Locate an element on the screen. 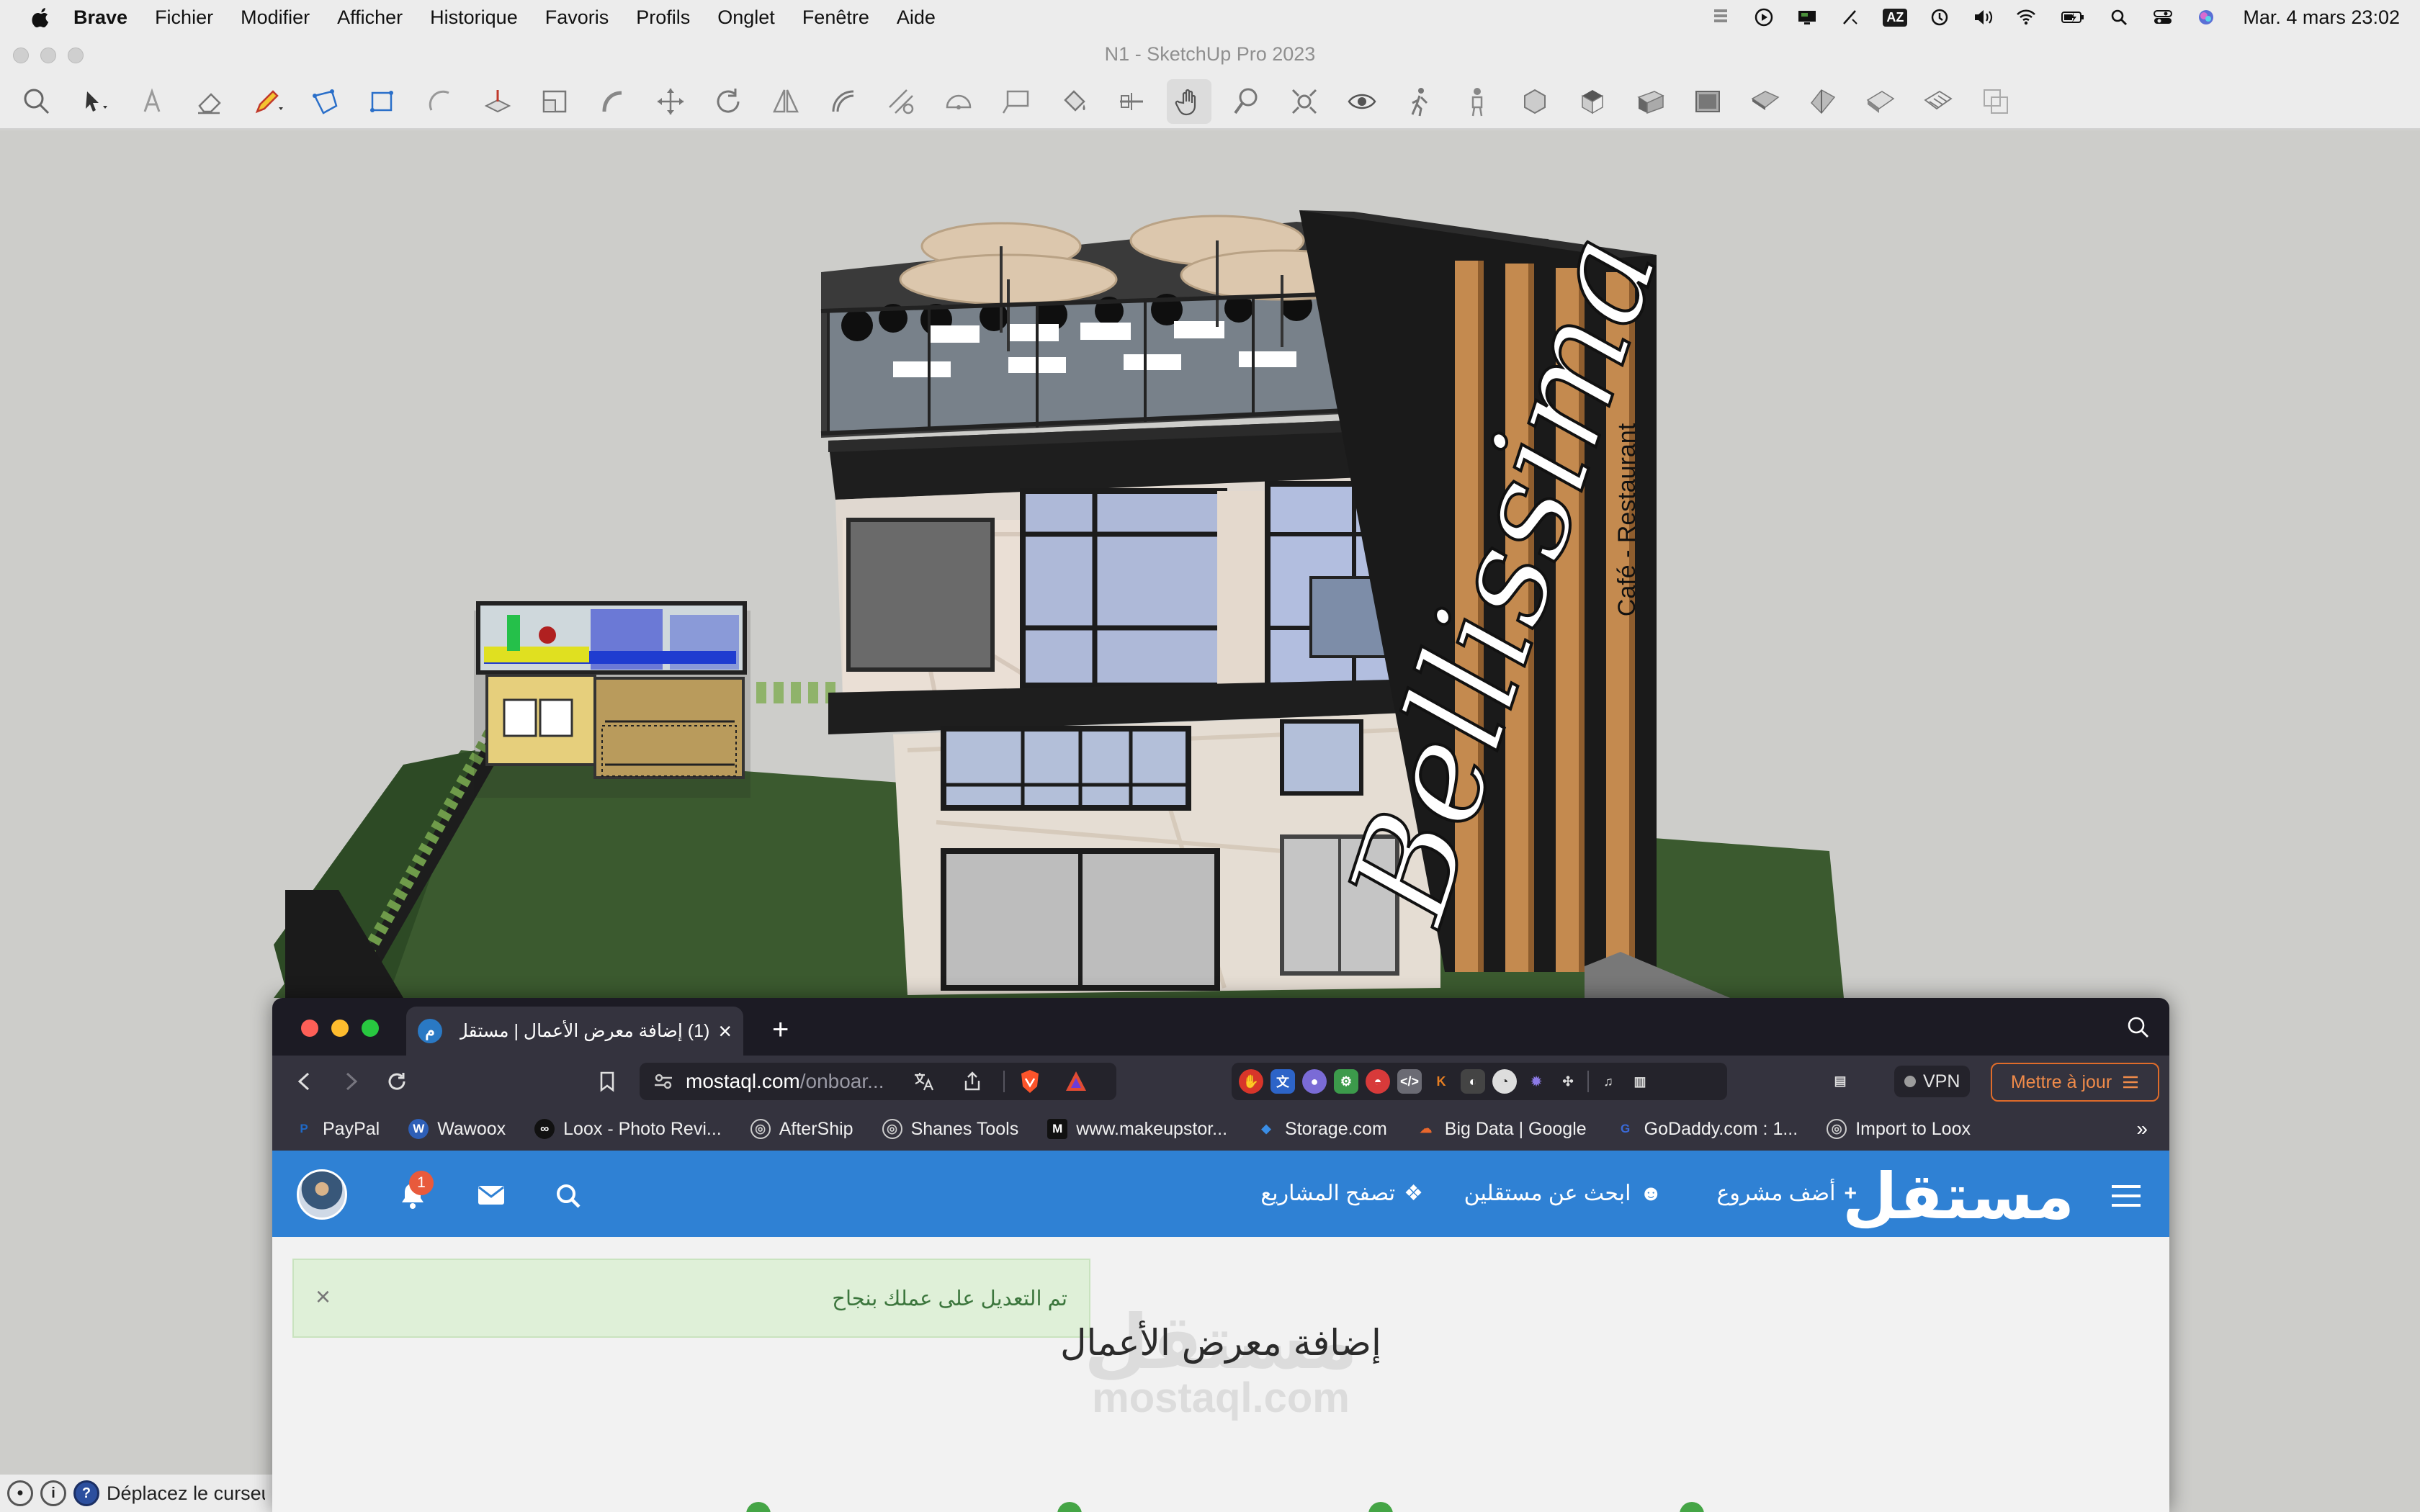 The image size is (2420, 1512). tool-section is located at coordinates (1131, 101).